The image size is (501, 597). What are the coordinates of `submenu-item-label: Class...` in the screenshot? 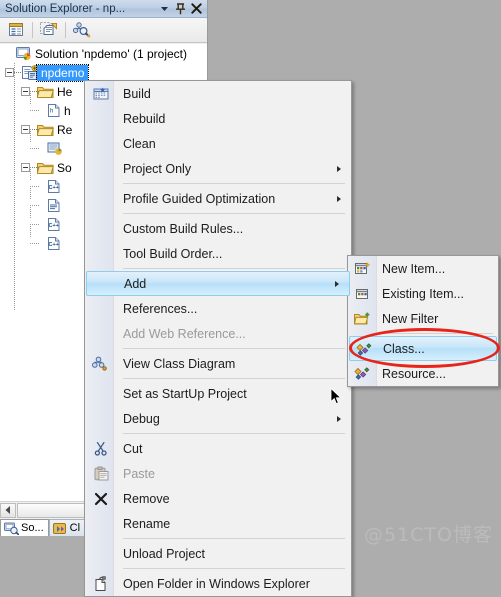 It's located at (404, 348).